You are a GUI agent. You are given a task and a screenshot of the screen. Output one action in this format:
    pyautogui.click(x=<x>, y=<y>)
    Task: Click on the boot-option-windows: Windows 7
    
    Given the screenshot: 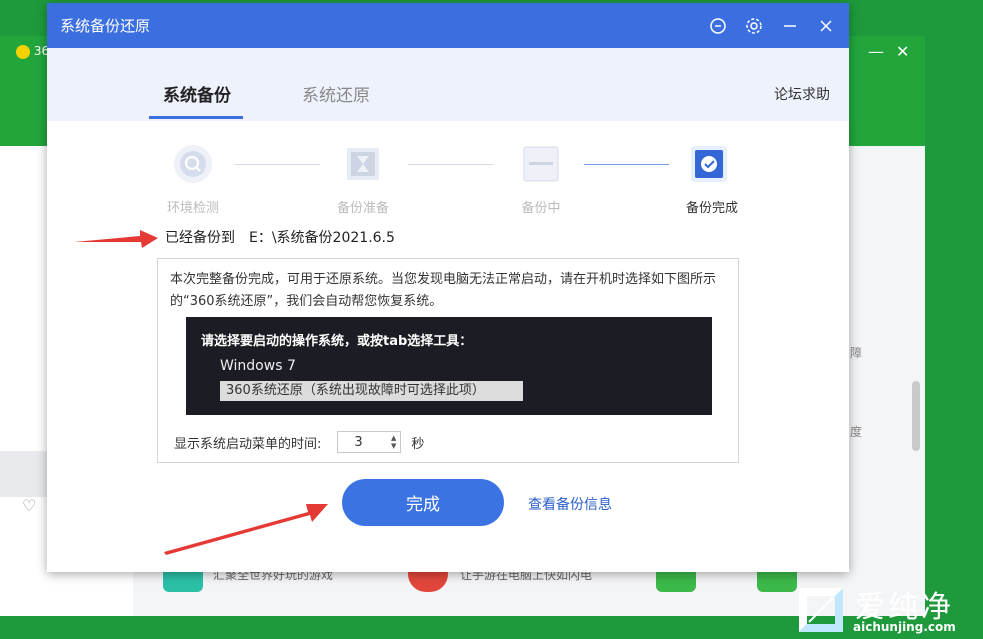 What is the action you would take?
    pyautogui.click(x=258, y=366)
    